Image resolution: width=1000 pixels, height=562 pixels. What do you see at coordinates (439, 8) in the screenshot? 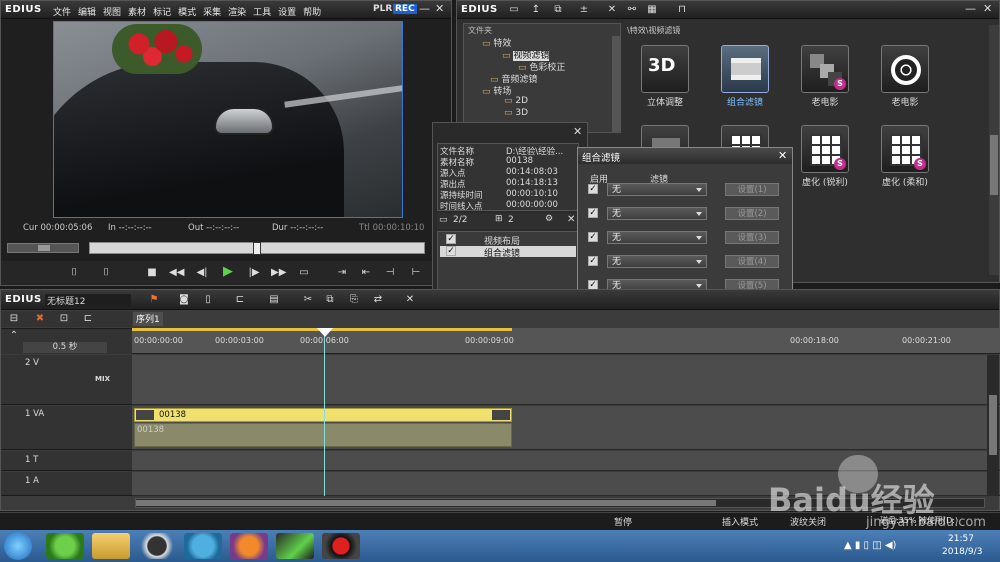
I see `close-icon: ✕` at bounding box center [439, 8].